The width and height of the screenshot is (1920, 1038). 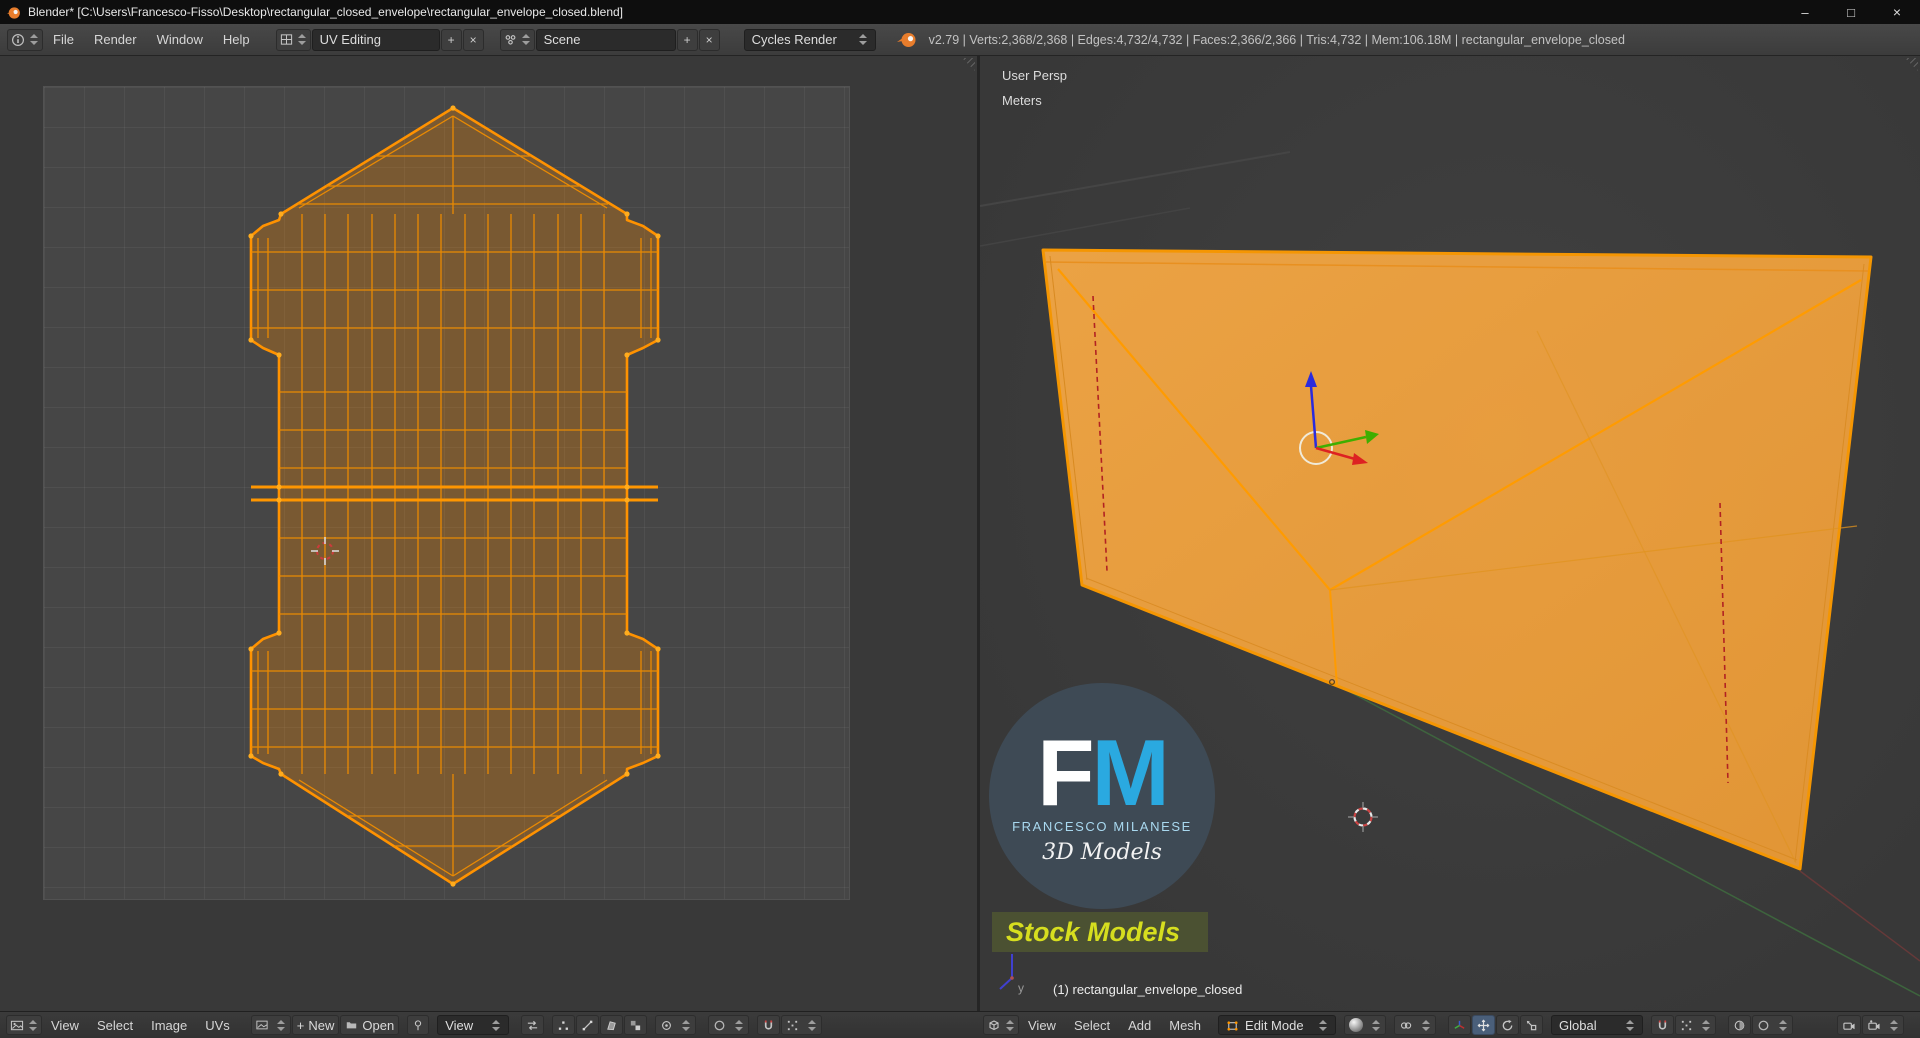 I want to click on add-scene-button: +, so click(x=687, y=39).